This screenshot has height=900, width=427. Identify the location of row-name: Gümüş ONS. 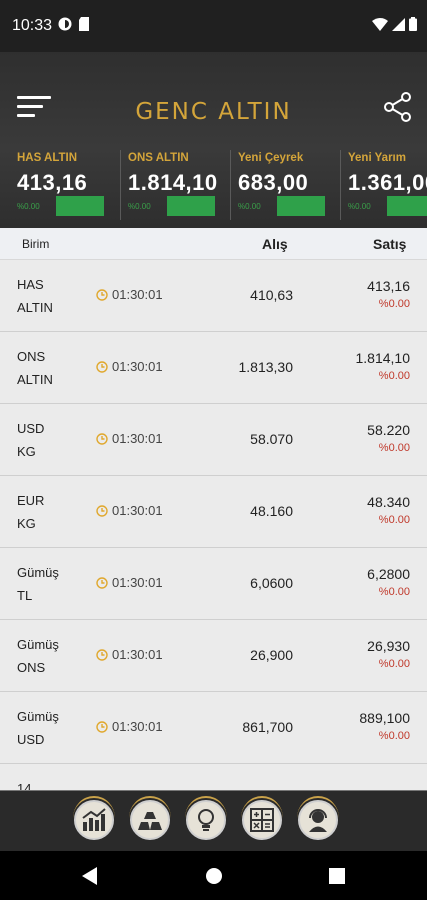
(38, 656).